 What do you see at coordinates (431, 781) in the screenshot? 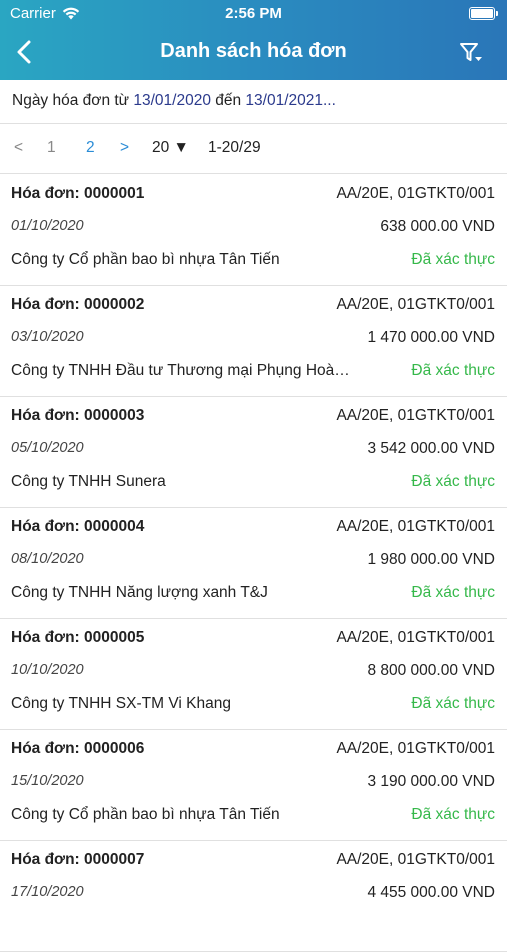
I see `invoice-amount: 3 190 000.00 VND` at bounding box center [431, 781].